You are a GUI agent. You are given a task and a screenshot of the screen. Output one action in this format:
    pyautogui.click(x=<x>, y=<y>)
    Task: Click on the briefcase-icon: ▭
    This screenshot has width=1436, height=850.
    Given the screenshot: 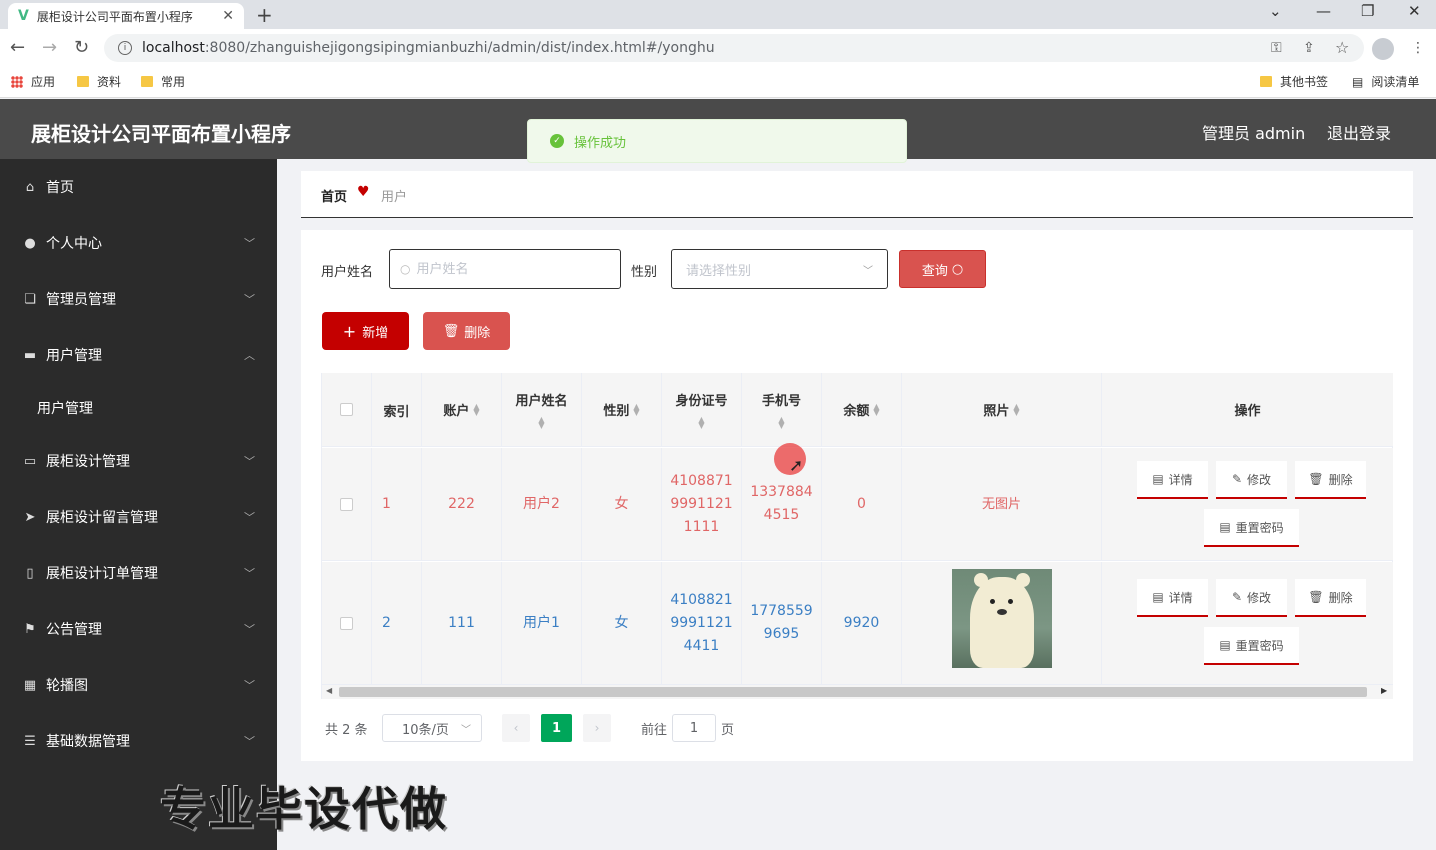 What is the action you would take?
    pyautogui.click(x=30, y=461)
    